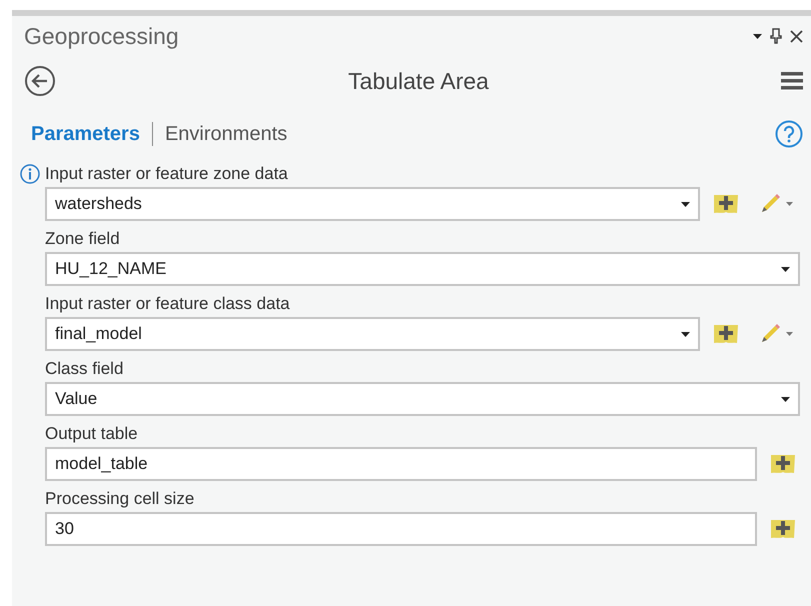 This screenshot has height=606, width=811. I want to click on tab: Parameters, so click(85, 134).